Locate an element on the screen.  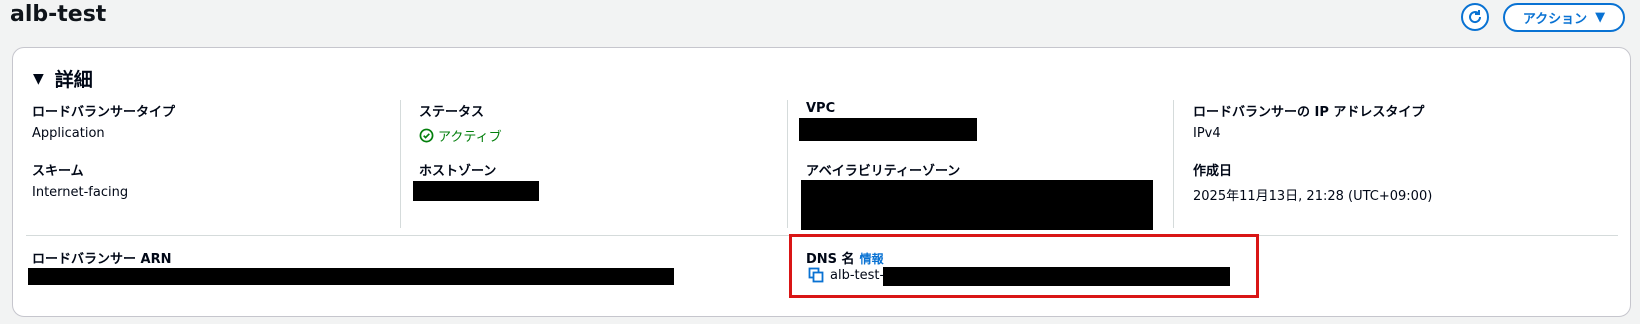
chevron-down-icon: ▼ is located at coordinates (1600, 17).